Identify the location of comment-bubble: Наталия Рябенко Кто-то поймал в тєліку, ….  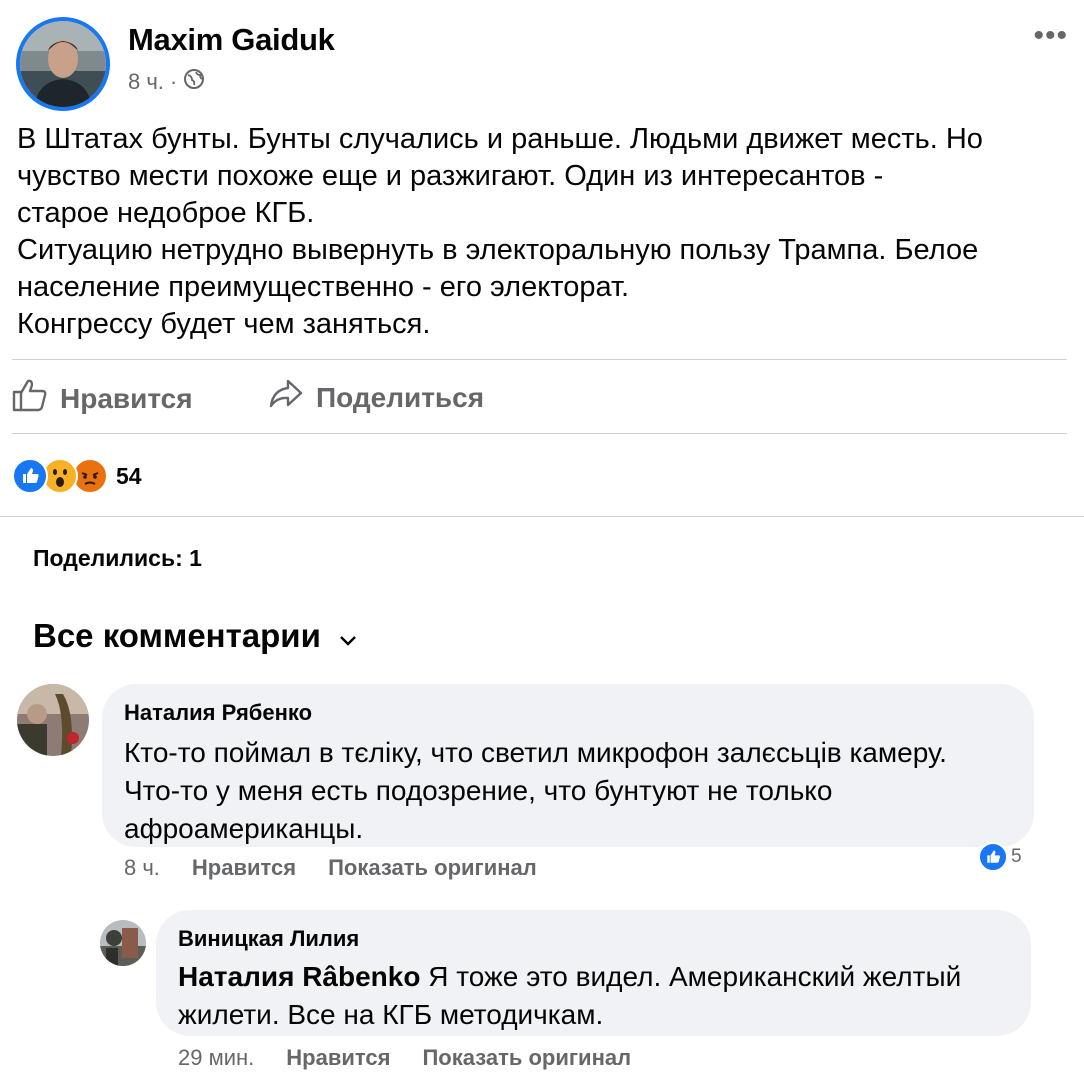
(568, 765).